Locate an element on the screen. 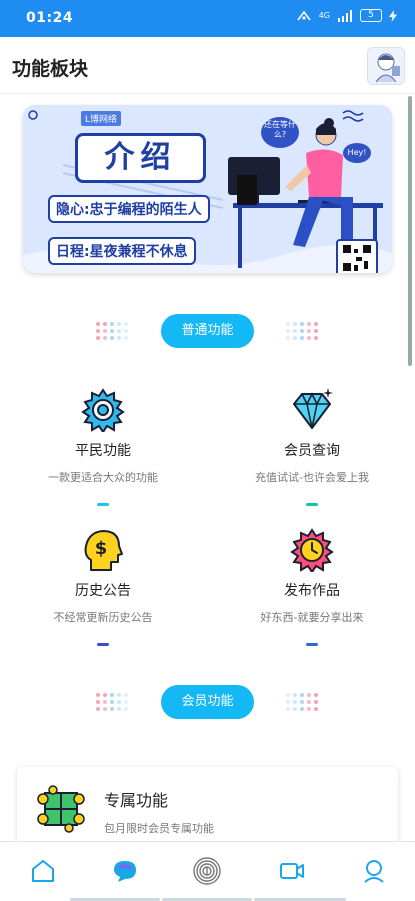 The height and width of the screenshot is (901, 415). scrollbar is located at coordinates (410, 231).